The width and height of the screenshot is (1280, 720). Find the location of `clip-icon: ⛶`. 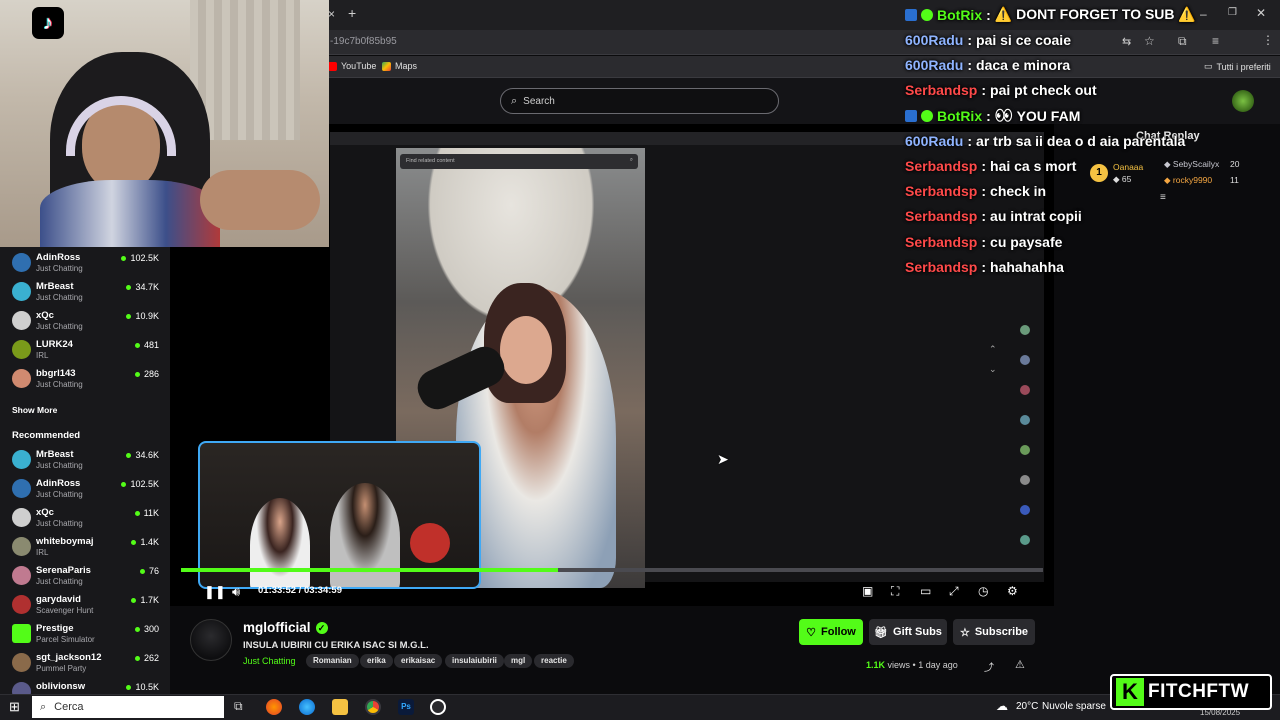

clip-icon: ⛶ is located at coordinates (895, 591).